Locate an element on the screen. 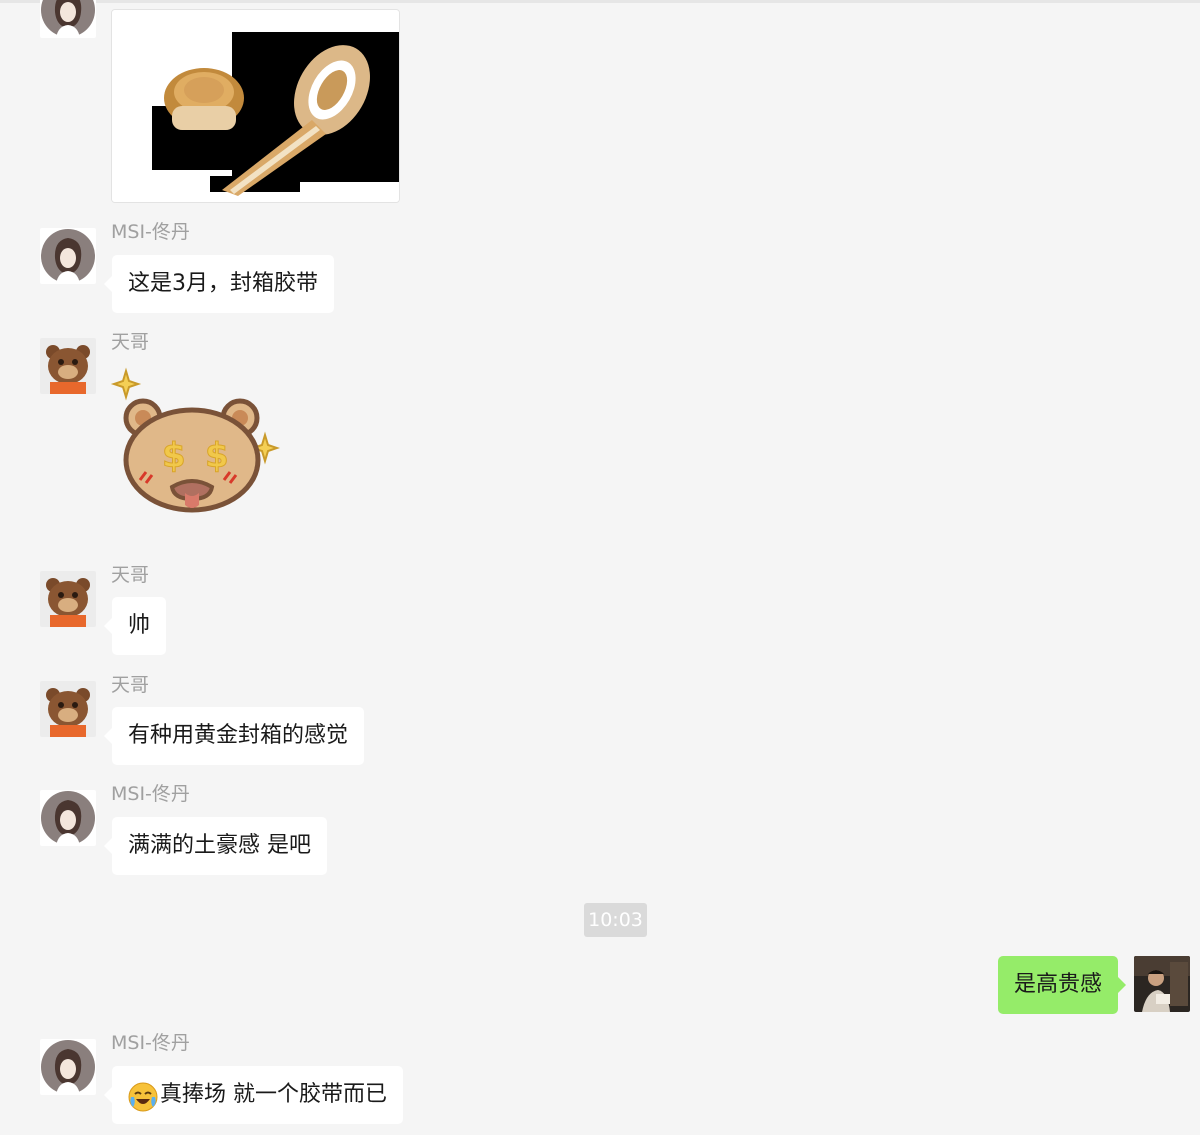 The width and height of the screenshot is (1200, 1135). message-text: 真捧场 就一个胶带而已 is located at coordinates (273, 1094).